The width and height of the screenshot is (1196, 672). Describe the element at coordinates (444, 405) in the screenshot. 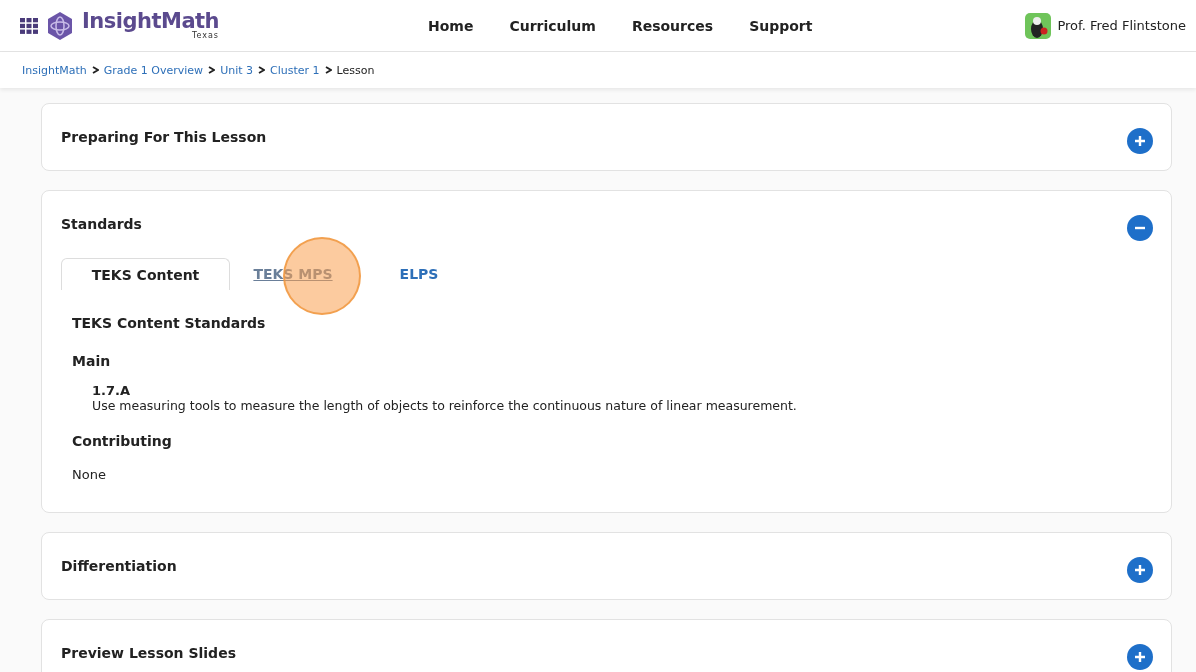

I see `standard-description: Use measuring tools to measure the length of objects to reinforce the continuous nature of linear measurement.` at that location.